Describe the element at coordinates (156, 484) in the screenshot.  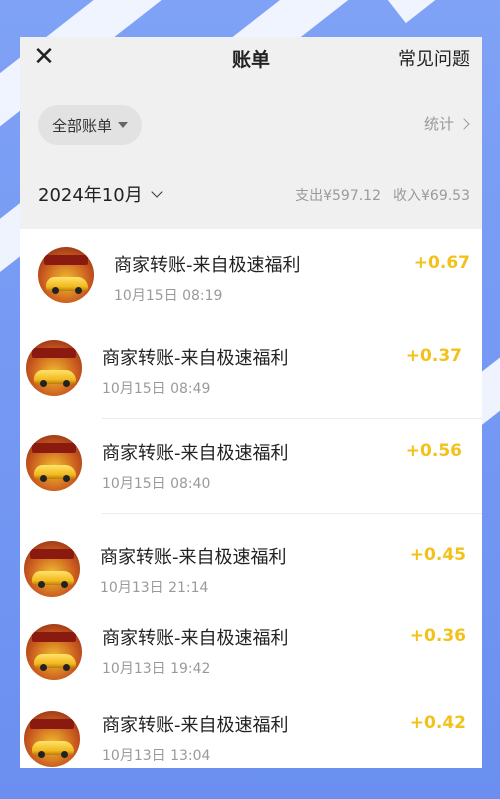
I see `transaction-time: 10月15日 08:40` at that location.